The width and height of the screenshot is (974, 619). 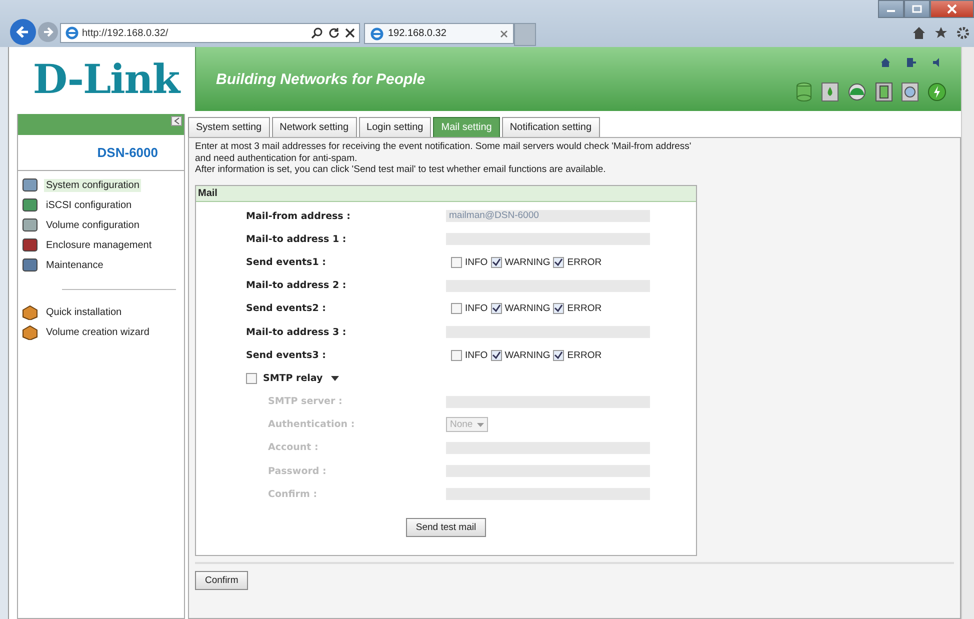 What do you see at coordinates (321, 79) in the screenshot?
I see `slogan: Building Networks for People` at bounding box center [321, 79].